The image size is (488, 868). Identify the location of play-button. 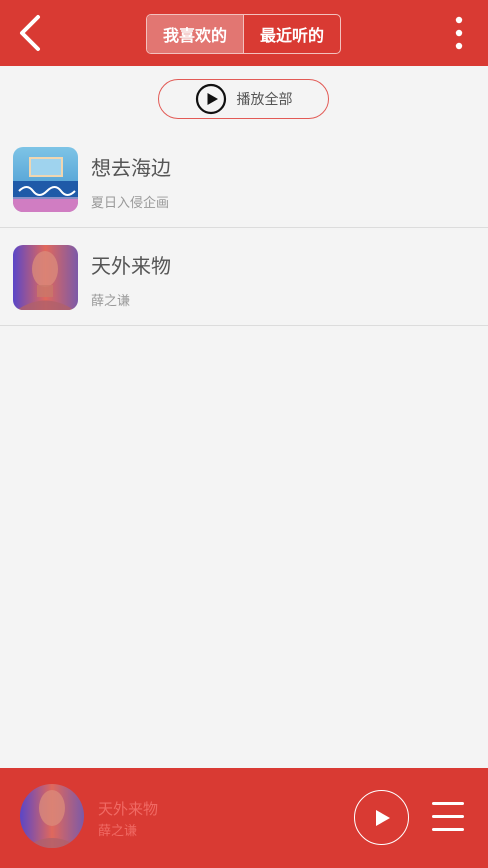
(381, 817).